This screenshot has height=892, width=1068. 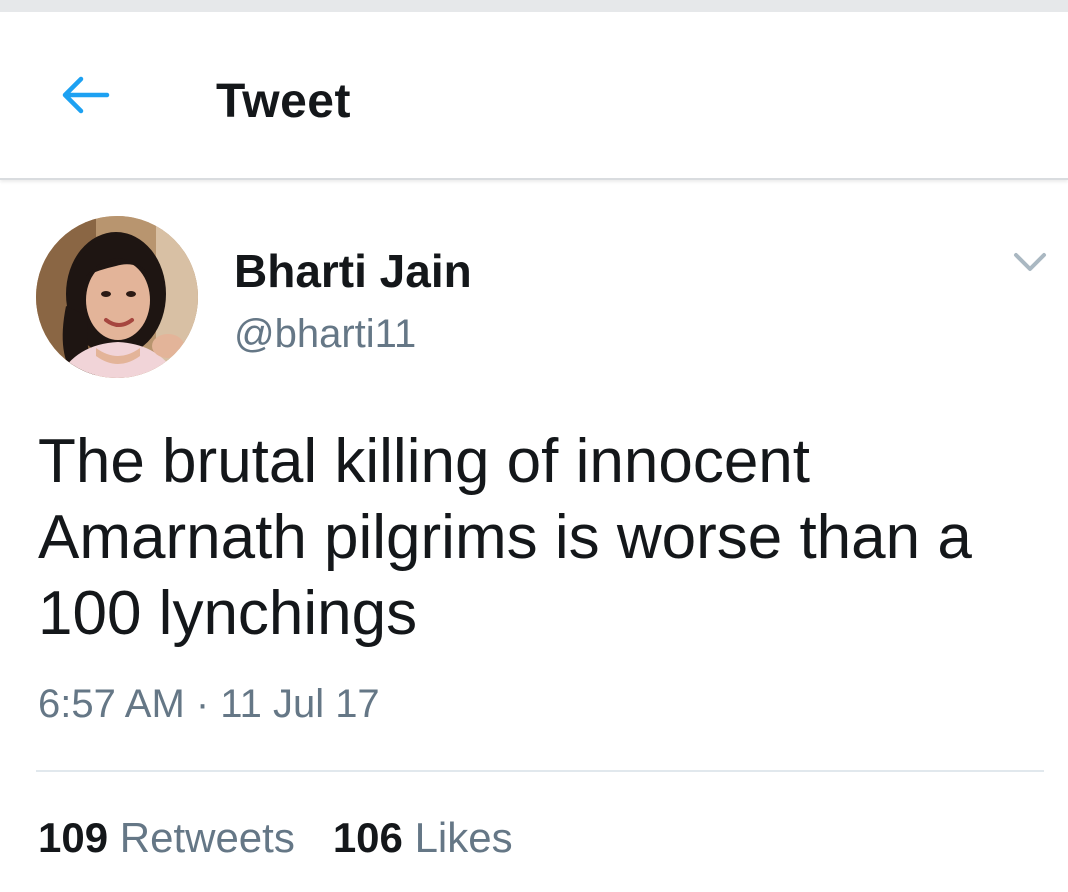 I want to click on retweets-stat: 109 Retweets, so click(x=166, y=838).